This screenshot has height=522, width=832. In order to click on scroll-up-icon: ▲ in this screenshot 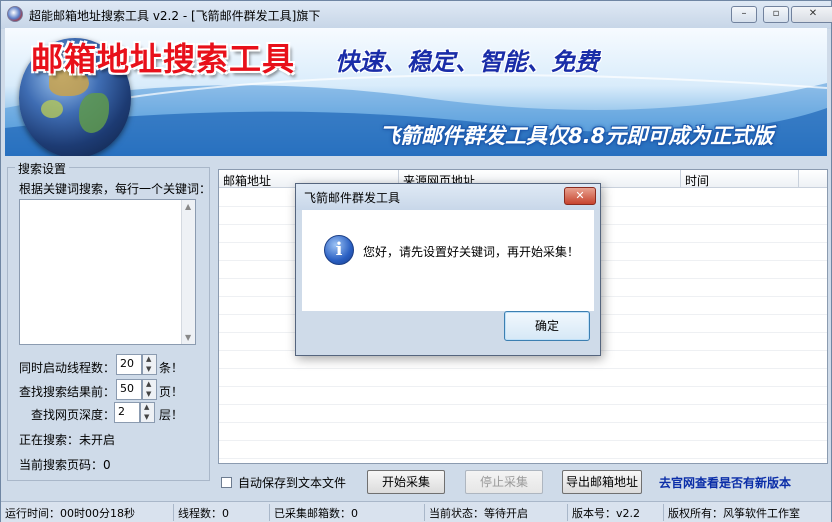, I will do `click(188, 206)`.